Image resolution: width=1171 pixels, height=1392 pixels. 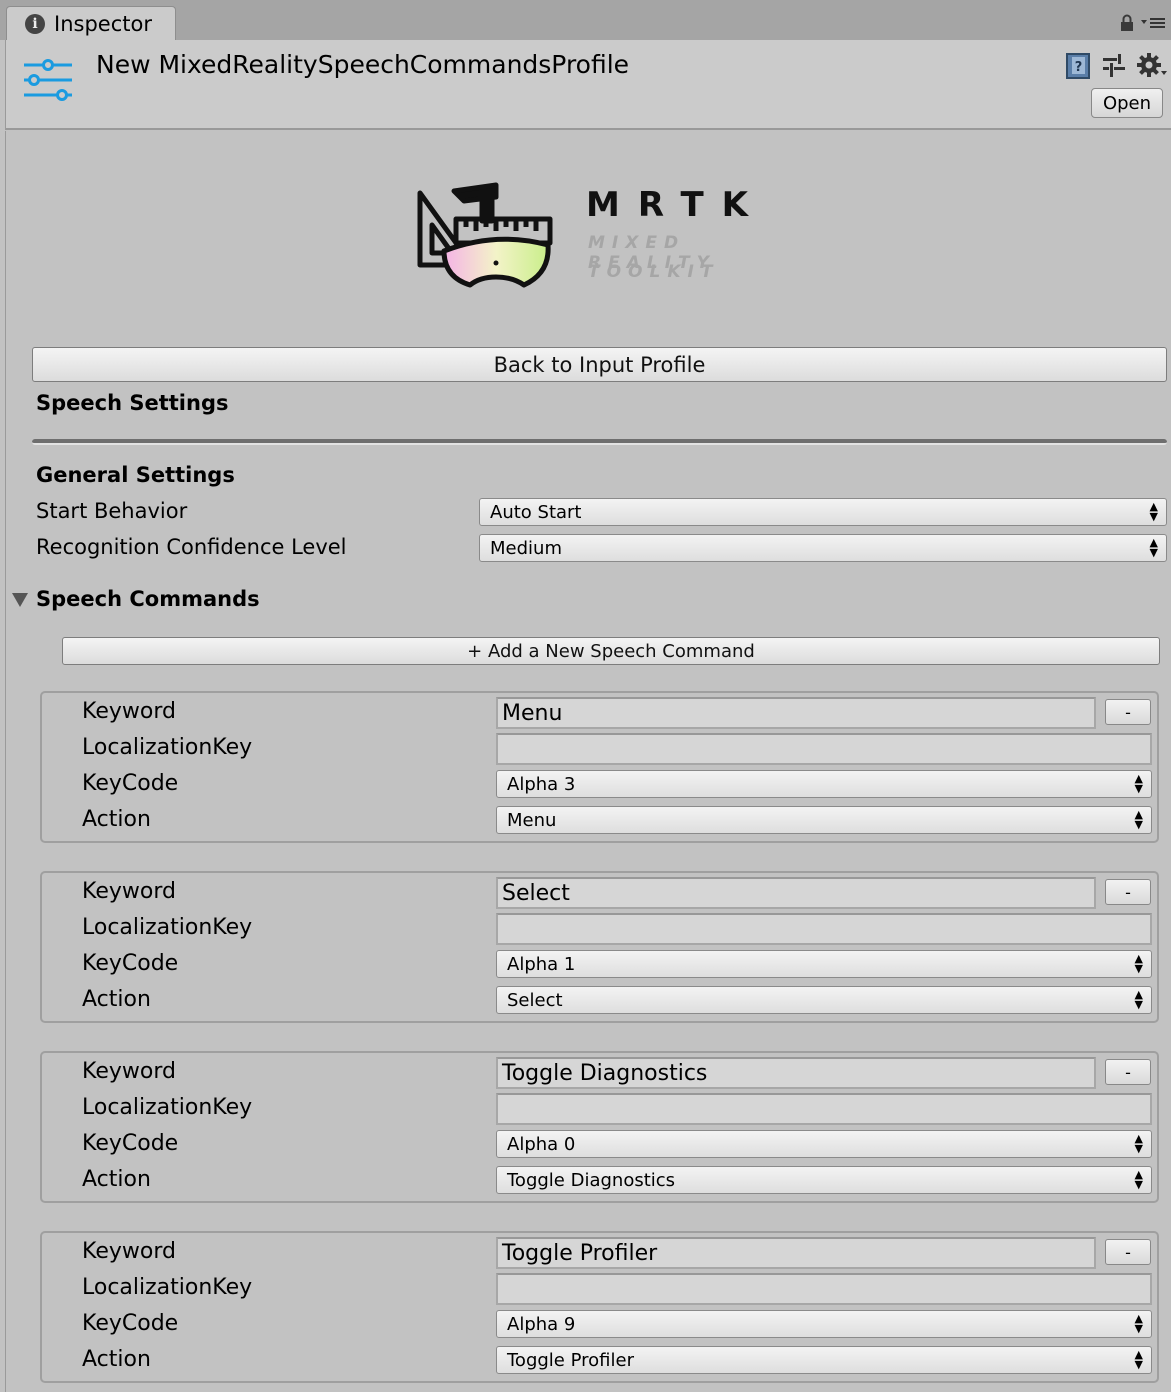 What do you see at coordinates (570, 1360) in the screenshot?
I see `action-value: Toggle Profiler` at bounding box center [570, 1360].